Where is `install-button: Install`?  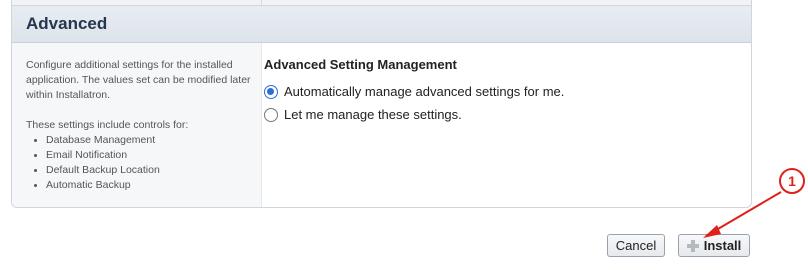
install-button: Install is located at coordinates (714, 245).